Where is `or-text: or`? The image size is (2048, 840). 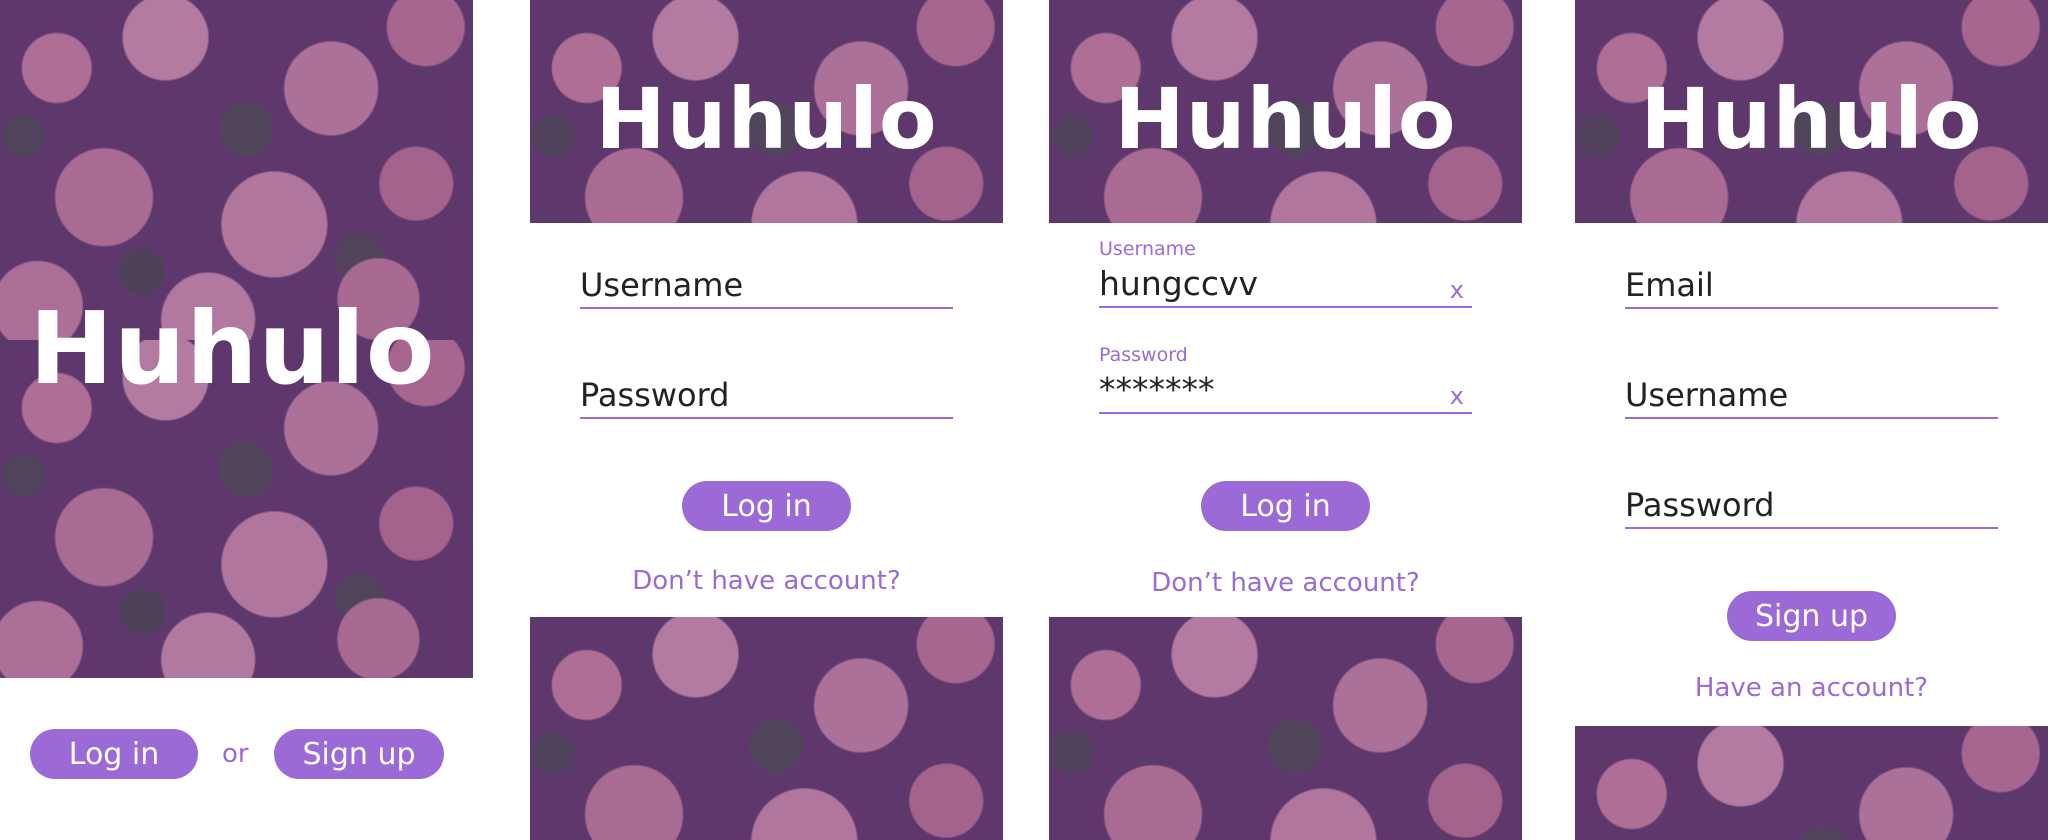 or-text: or is located at coordinates (235, 754).